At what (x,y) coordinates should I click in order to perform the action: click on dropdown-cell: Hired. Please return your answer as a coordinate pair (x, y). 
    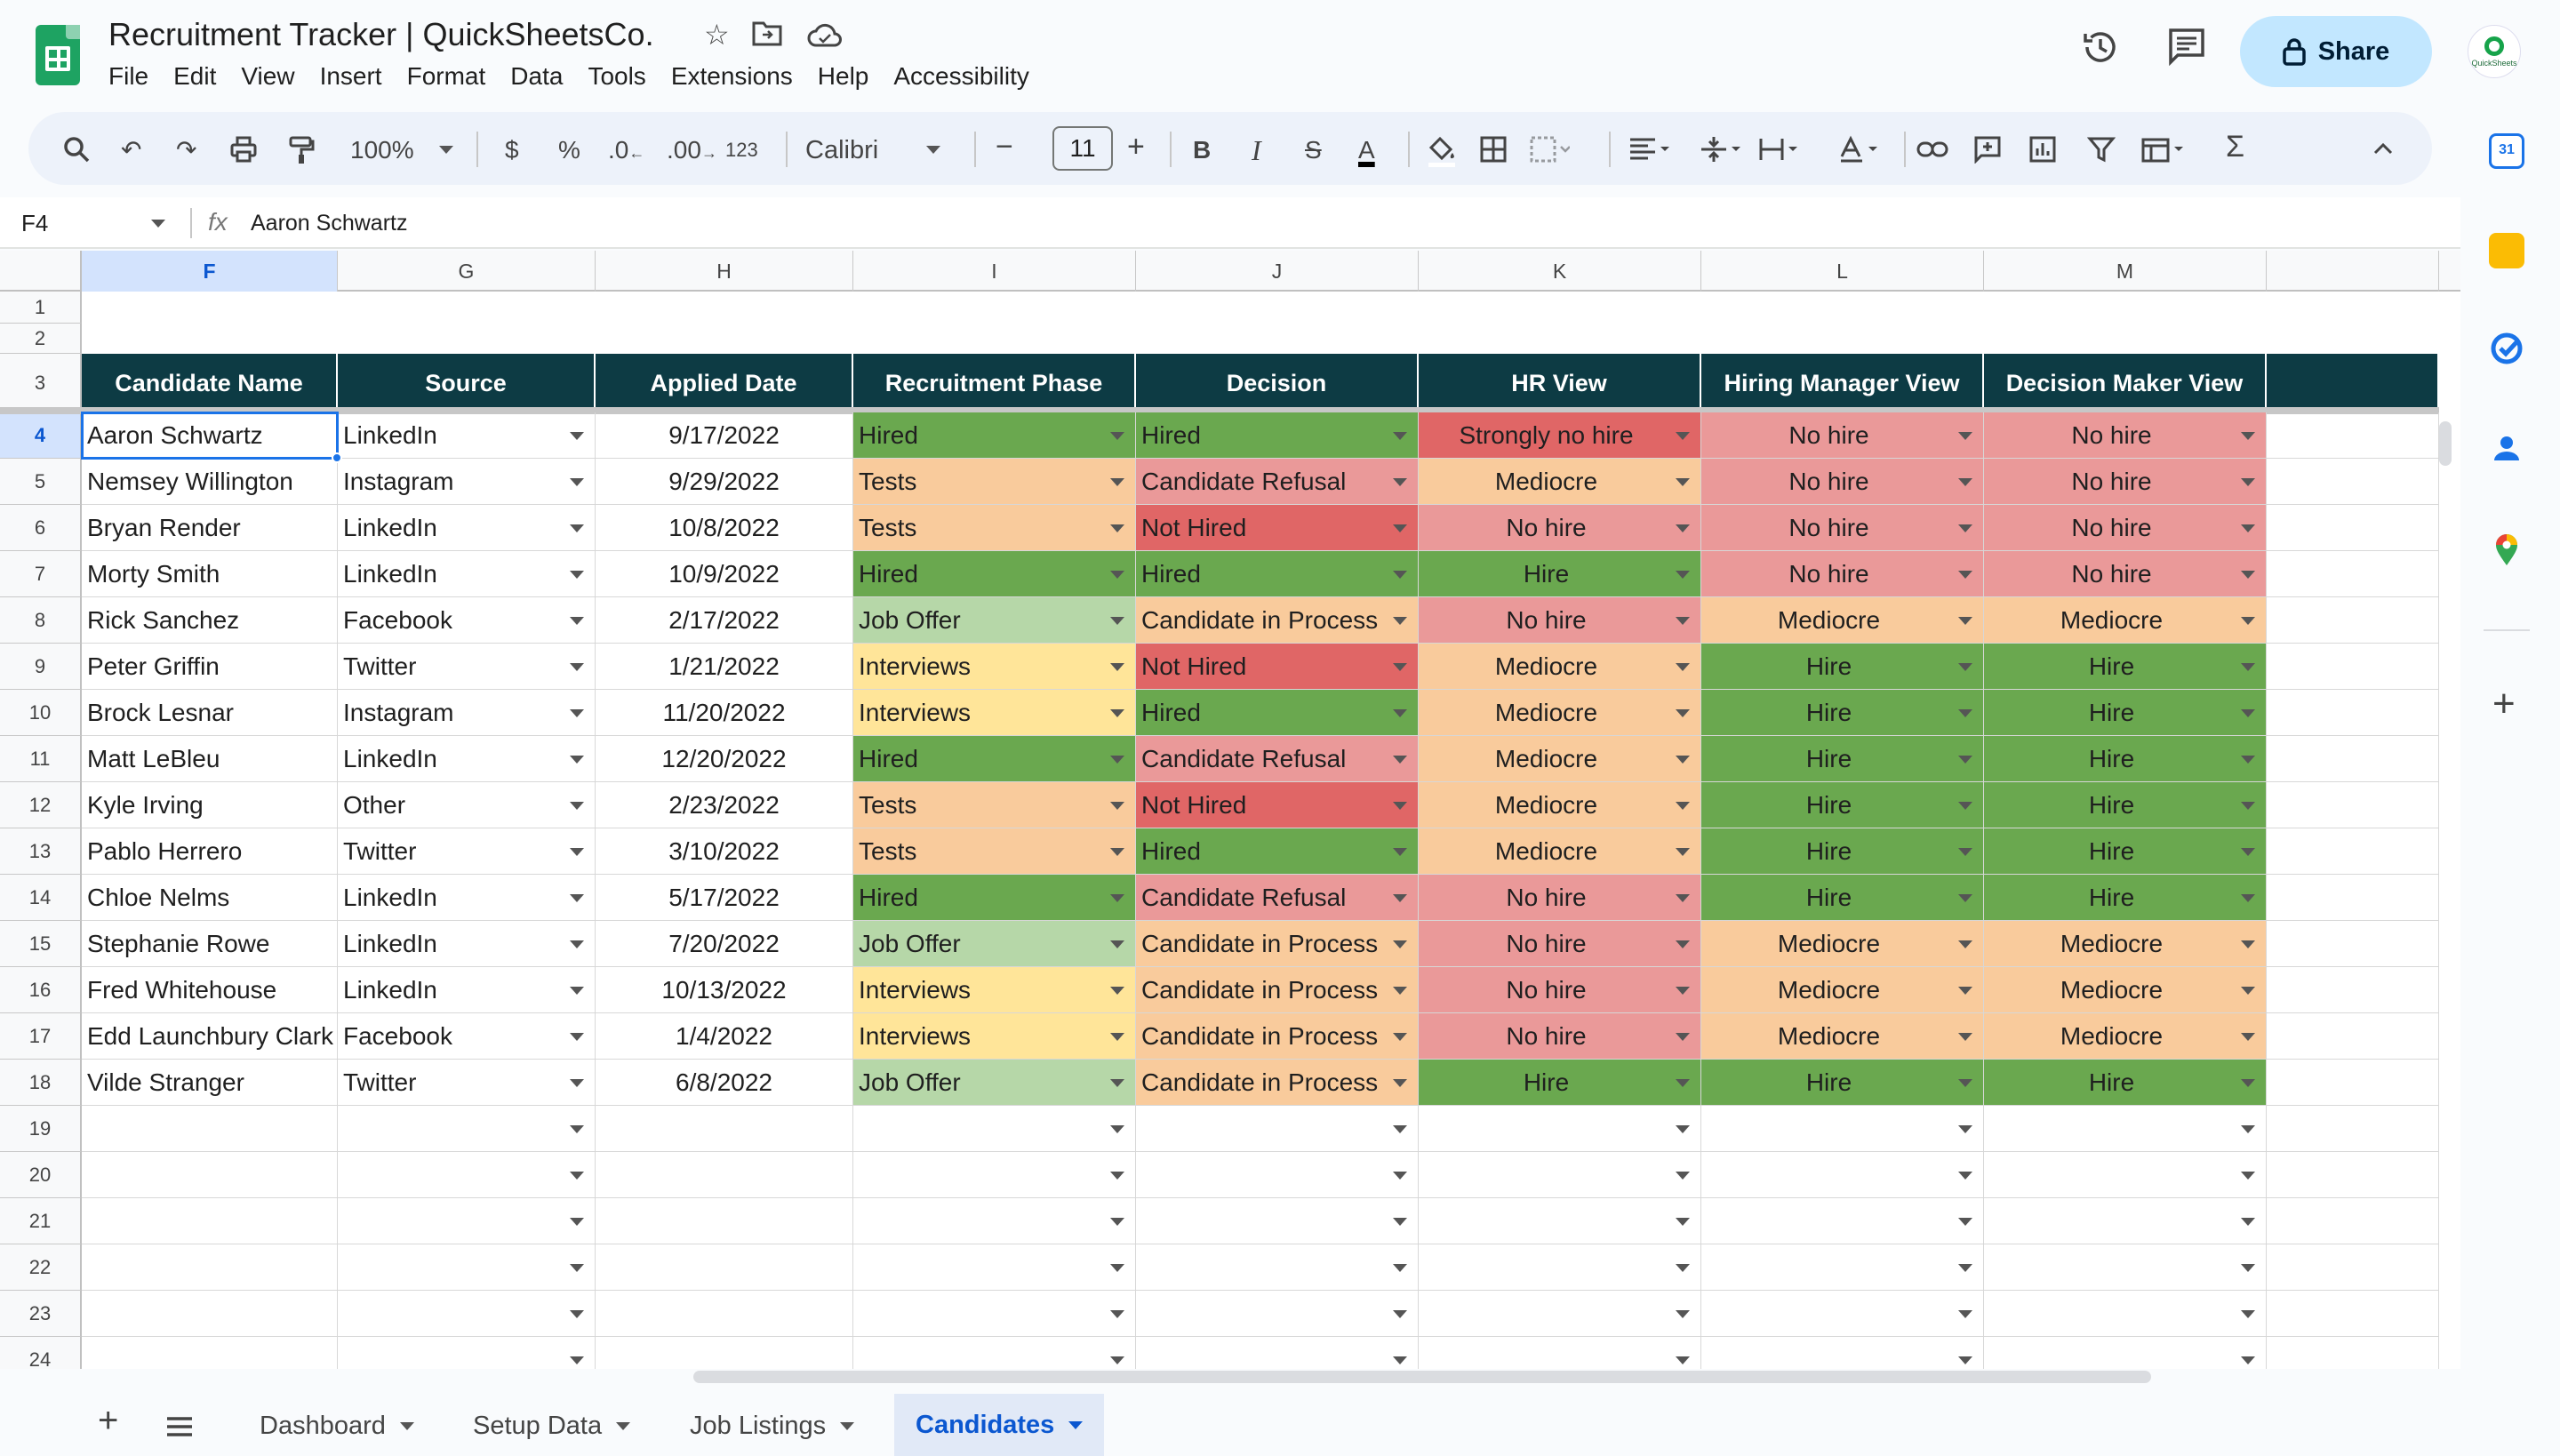
    Looking at the image, I should click on (994, 574).